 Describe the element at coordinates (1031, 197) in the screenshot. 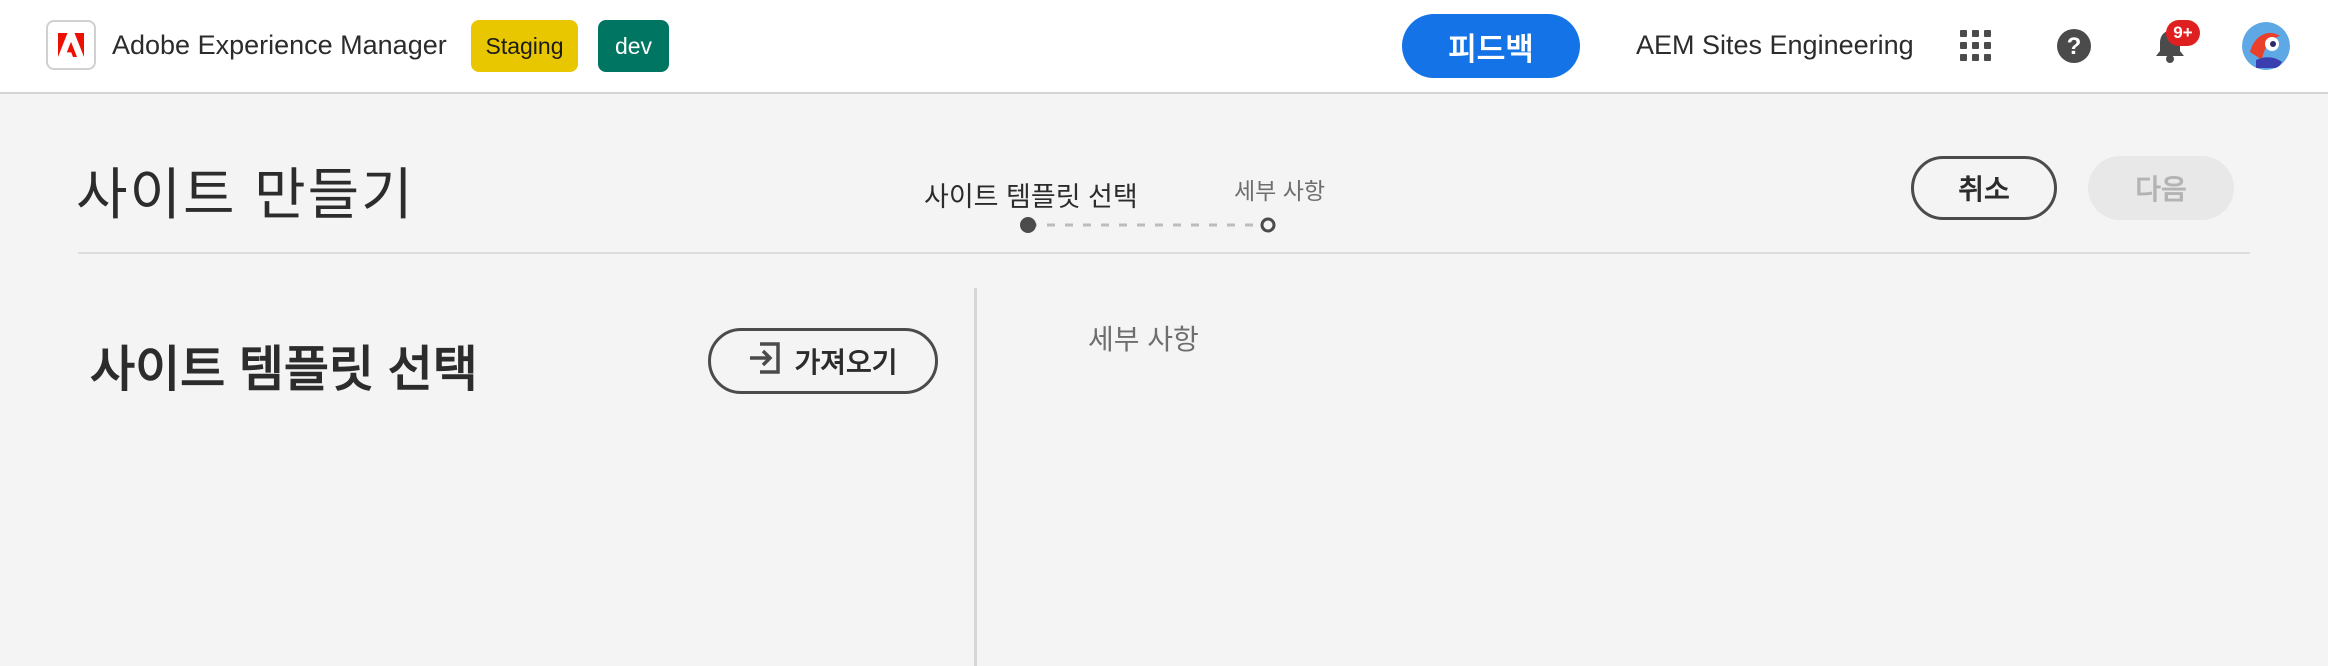

I see `step-label-template: 사이트 템플릿 선택` at that location.